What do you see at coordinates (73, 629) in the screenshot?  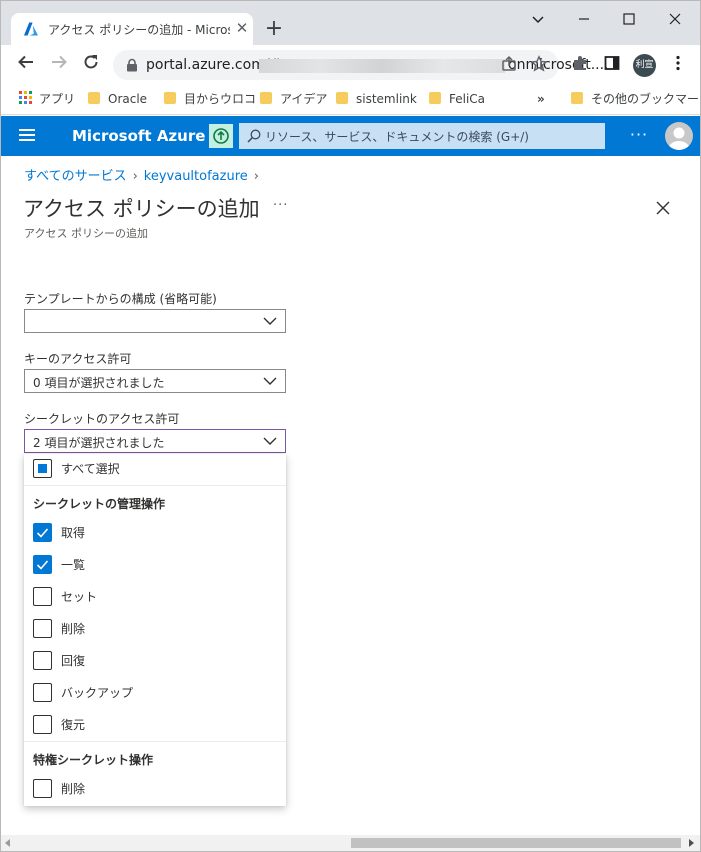 I see `option-label: 削除` at bounding box center [73, 629].